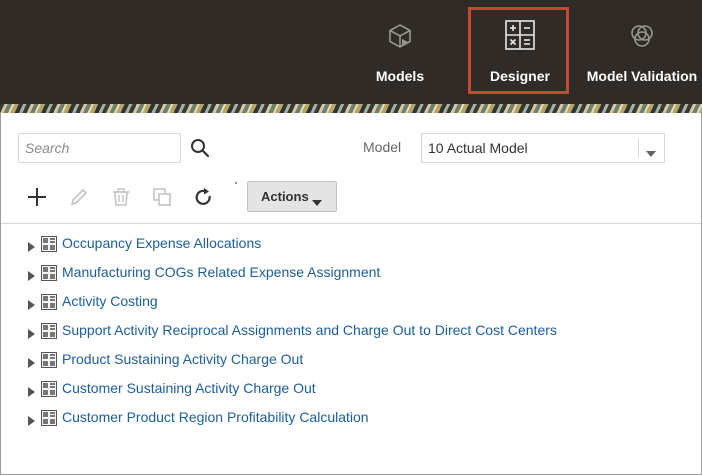 The height and width of the screenshot is (475, 702). Describe the element at coordinates (189, 388) in the screenshot. I see `tree-item-label: Customer Sustaining Activity Charge Out` at that location.